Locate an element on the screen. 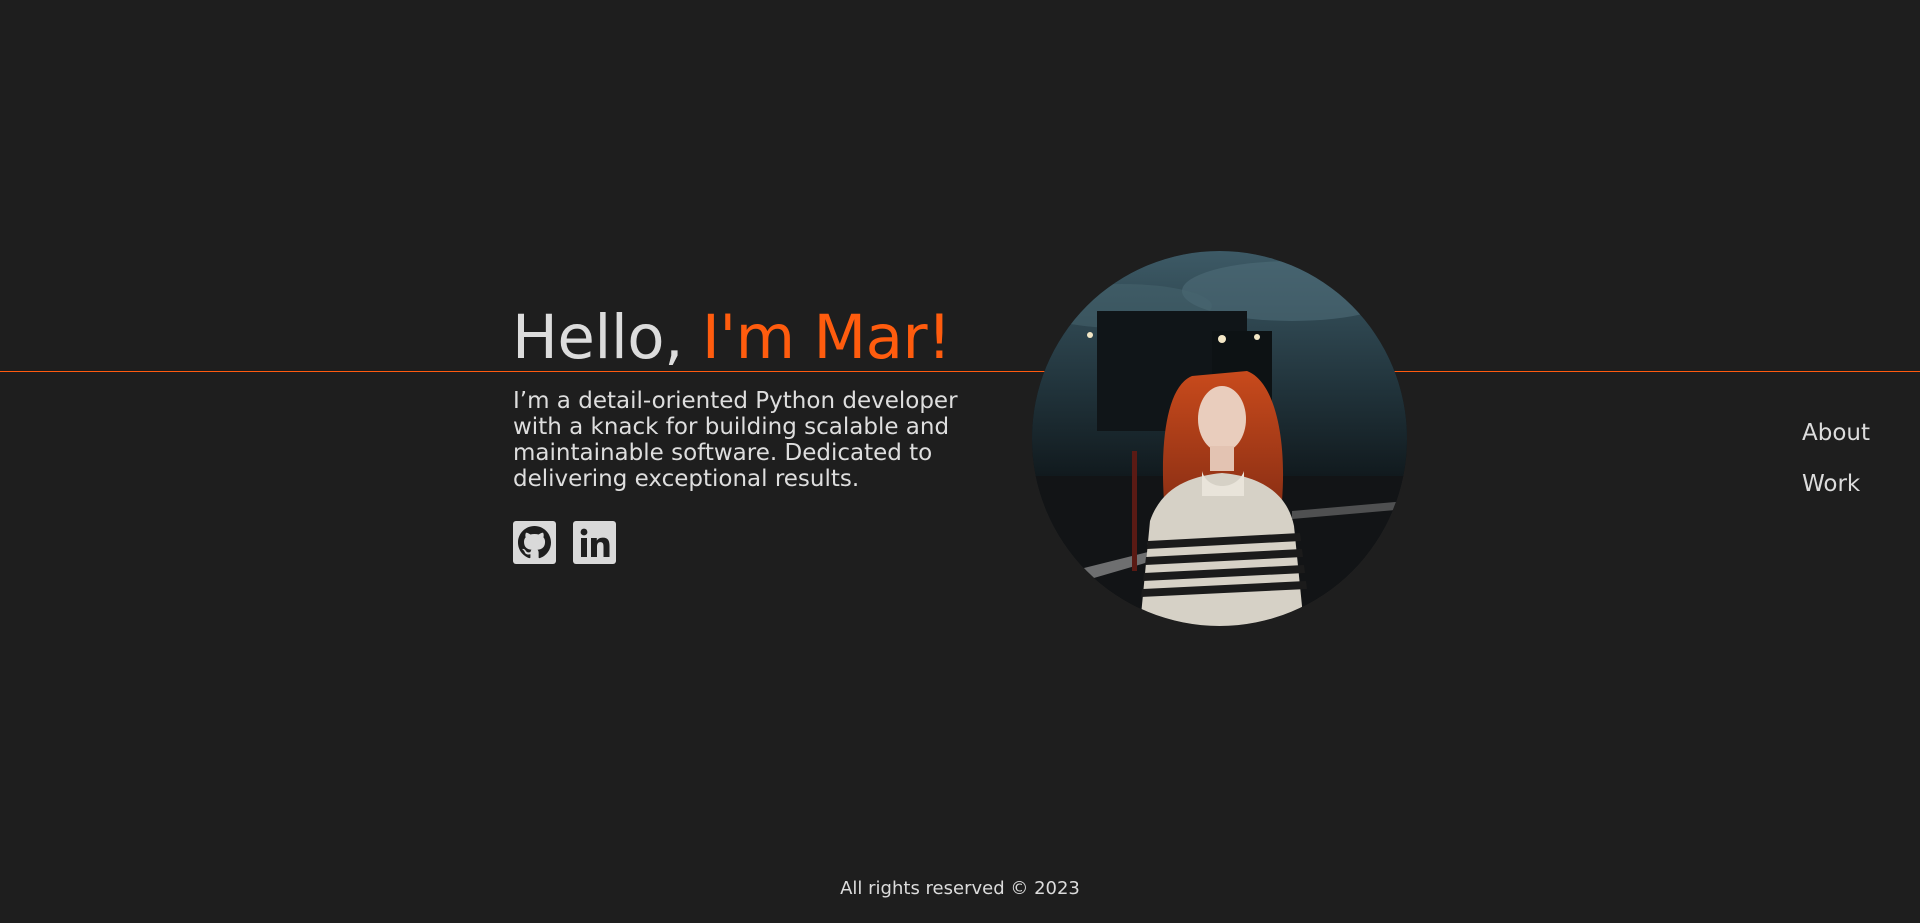 The height and width of the screenshot is (923, 1920). social-links is located at coordinates (564, 542).